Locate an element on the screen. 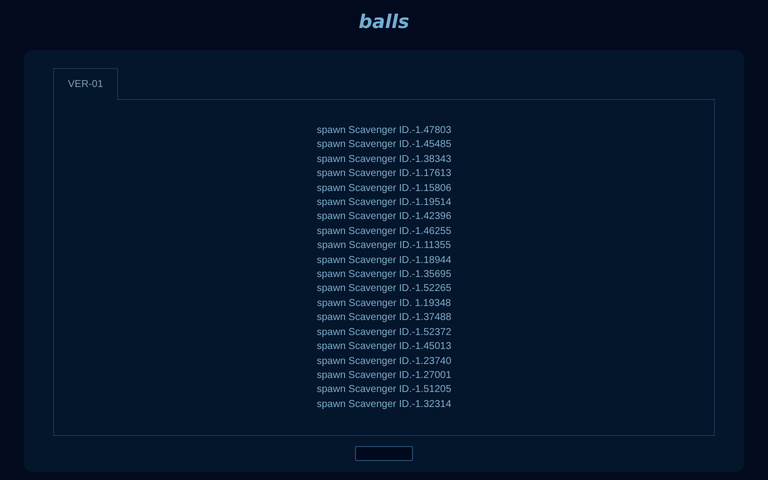 This screenshot has height=480, width=768. action-button is located at coordinates (384, 453).